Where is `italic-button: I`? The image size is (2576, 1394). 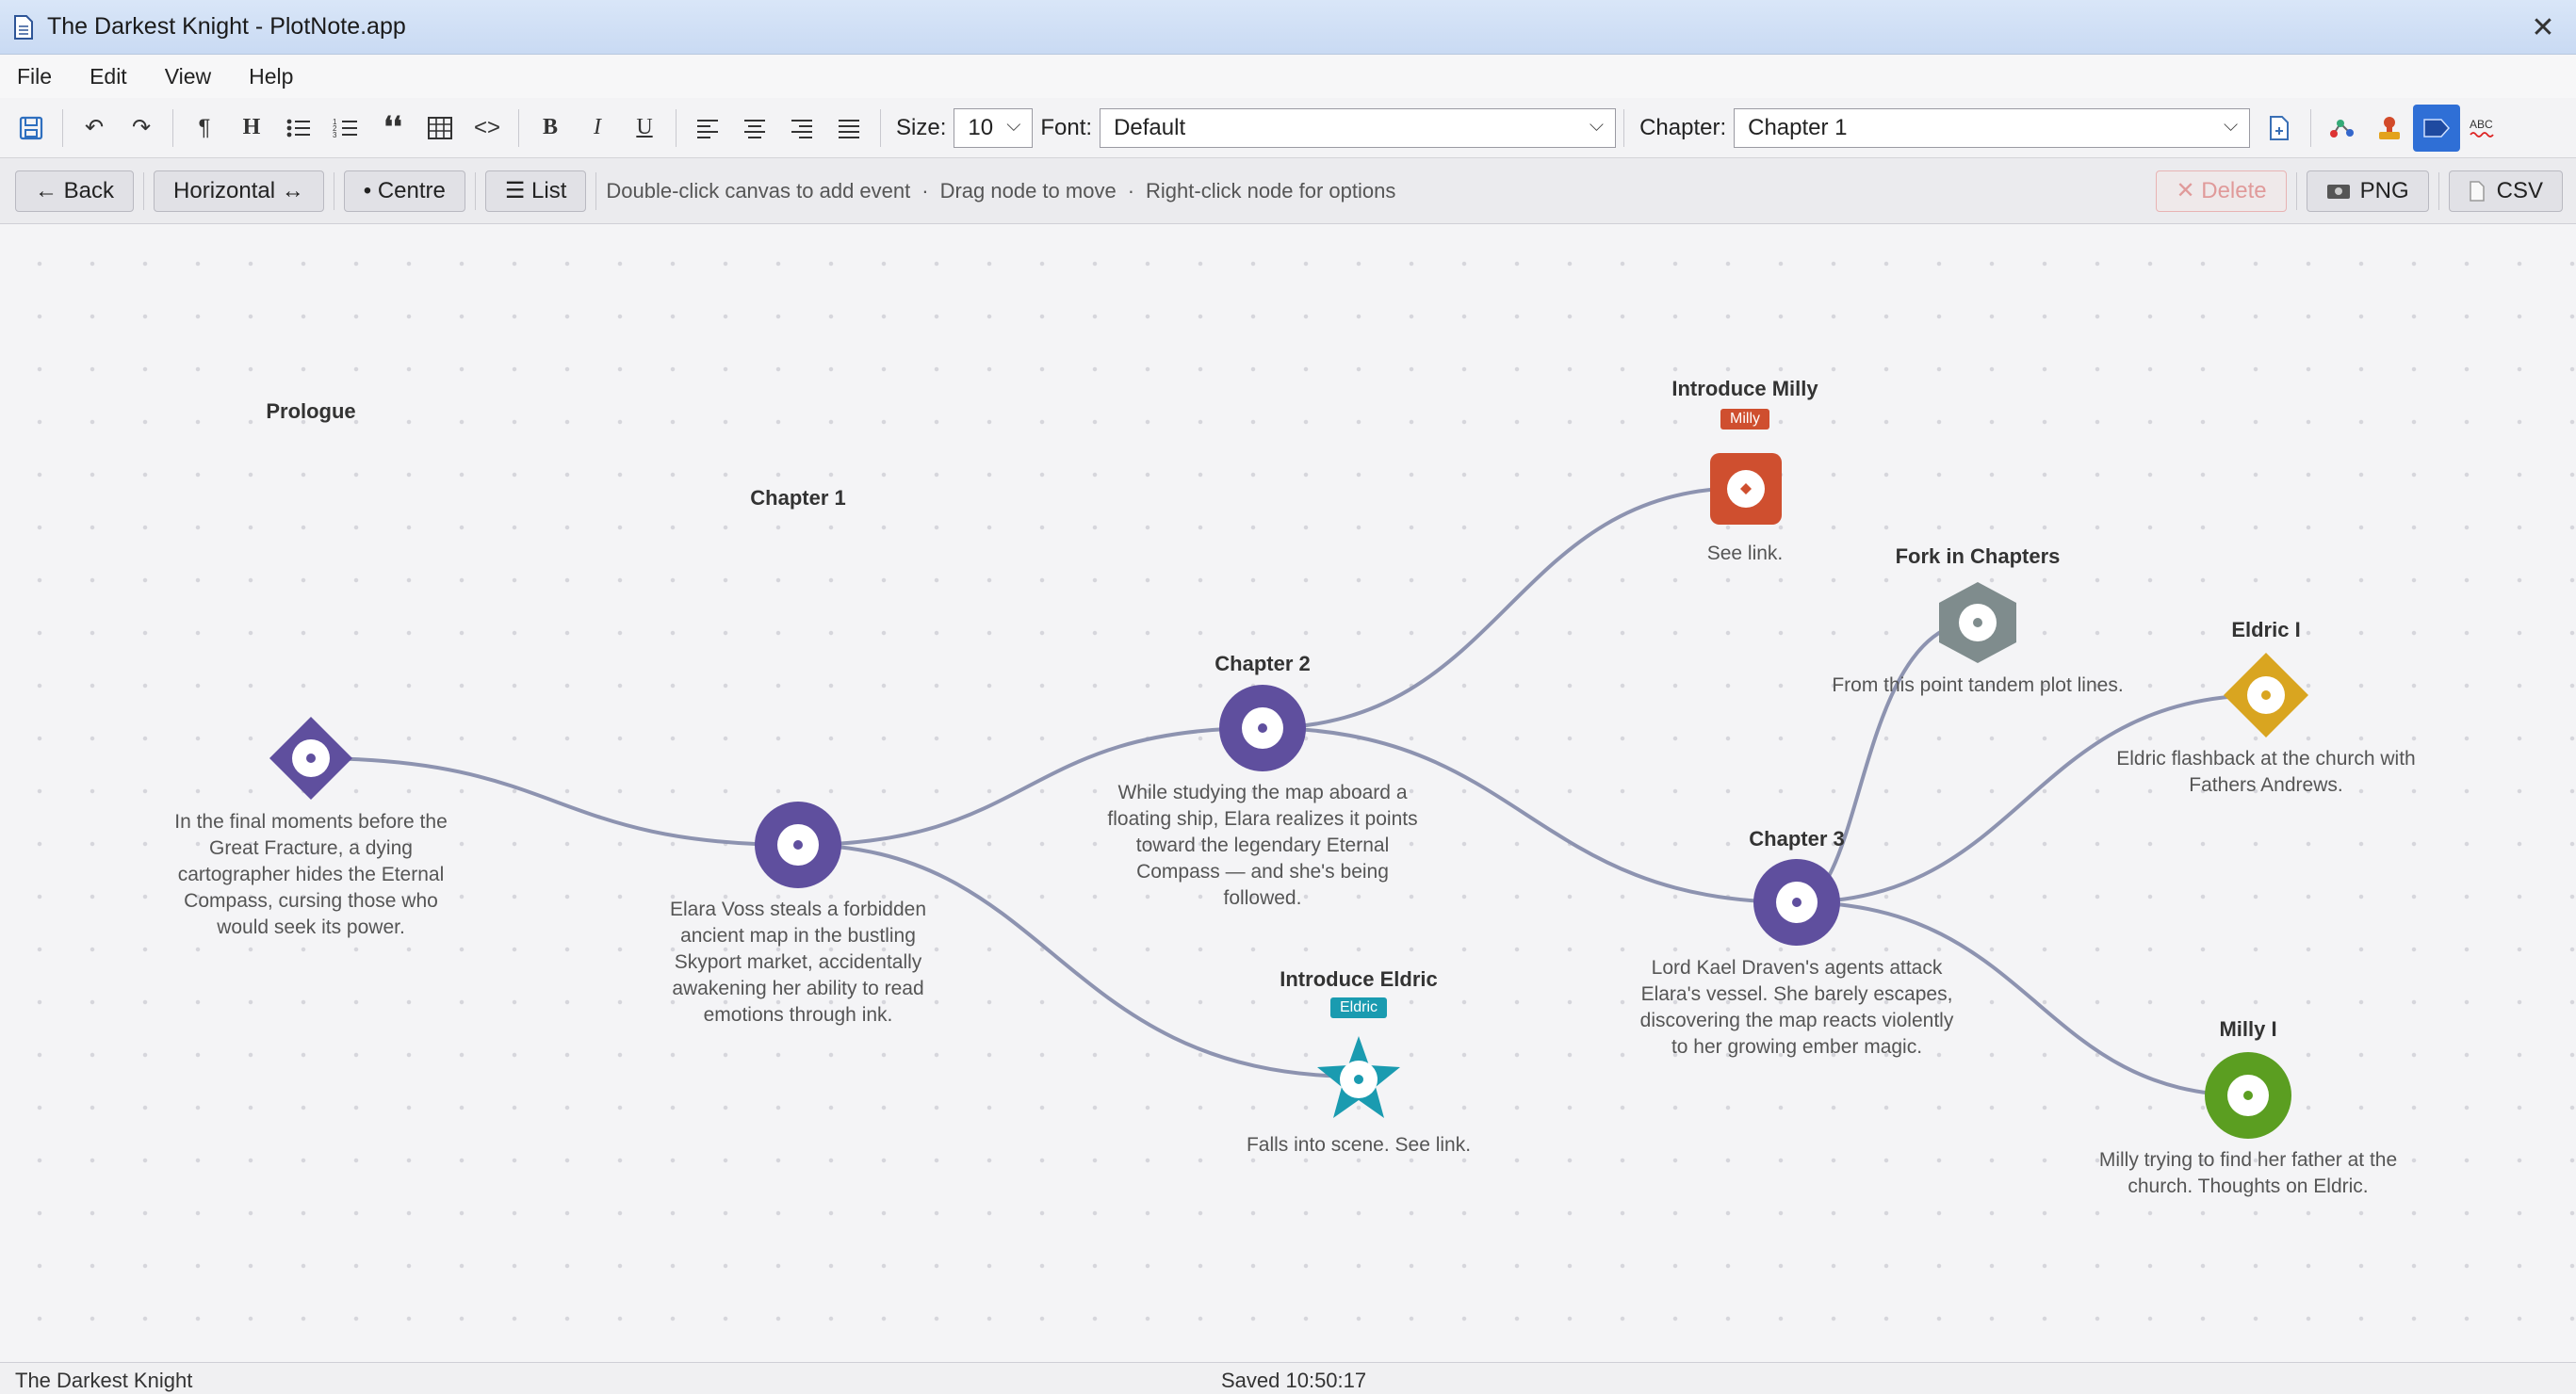
italic-button: I is located at coordinates (597, 128).